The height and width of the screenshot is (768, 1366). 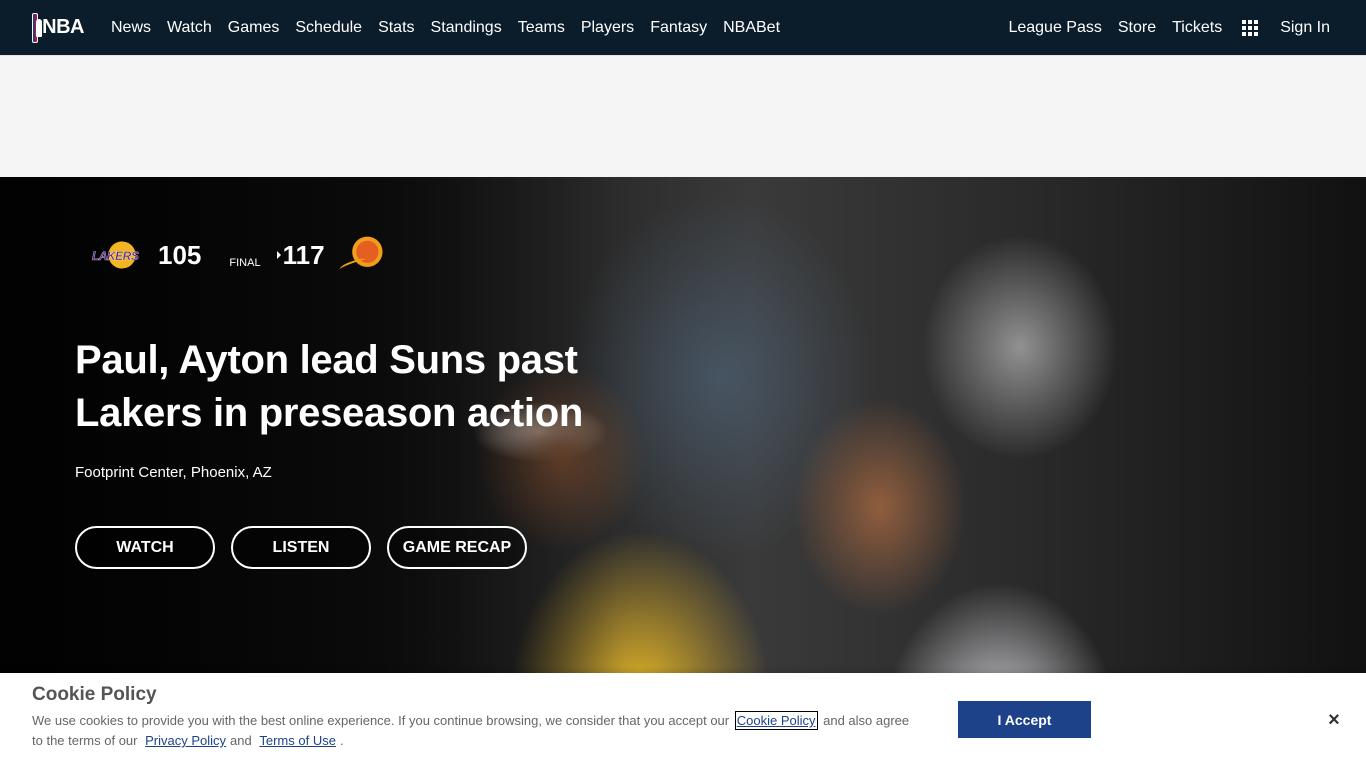 I want to click on apps-grid-icon, so click(x=1250, y=27).